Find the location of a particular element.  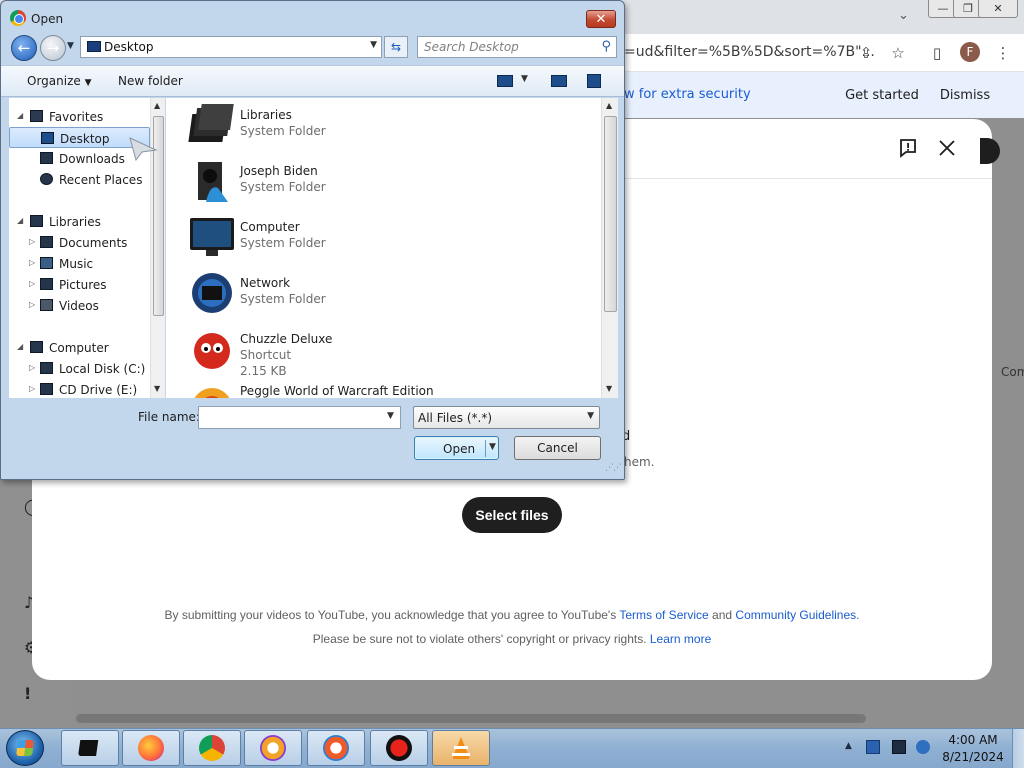

chevron-down-icon: ▼ is located at coordinates (590, 416).